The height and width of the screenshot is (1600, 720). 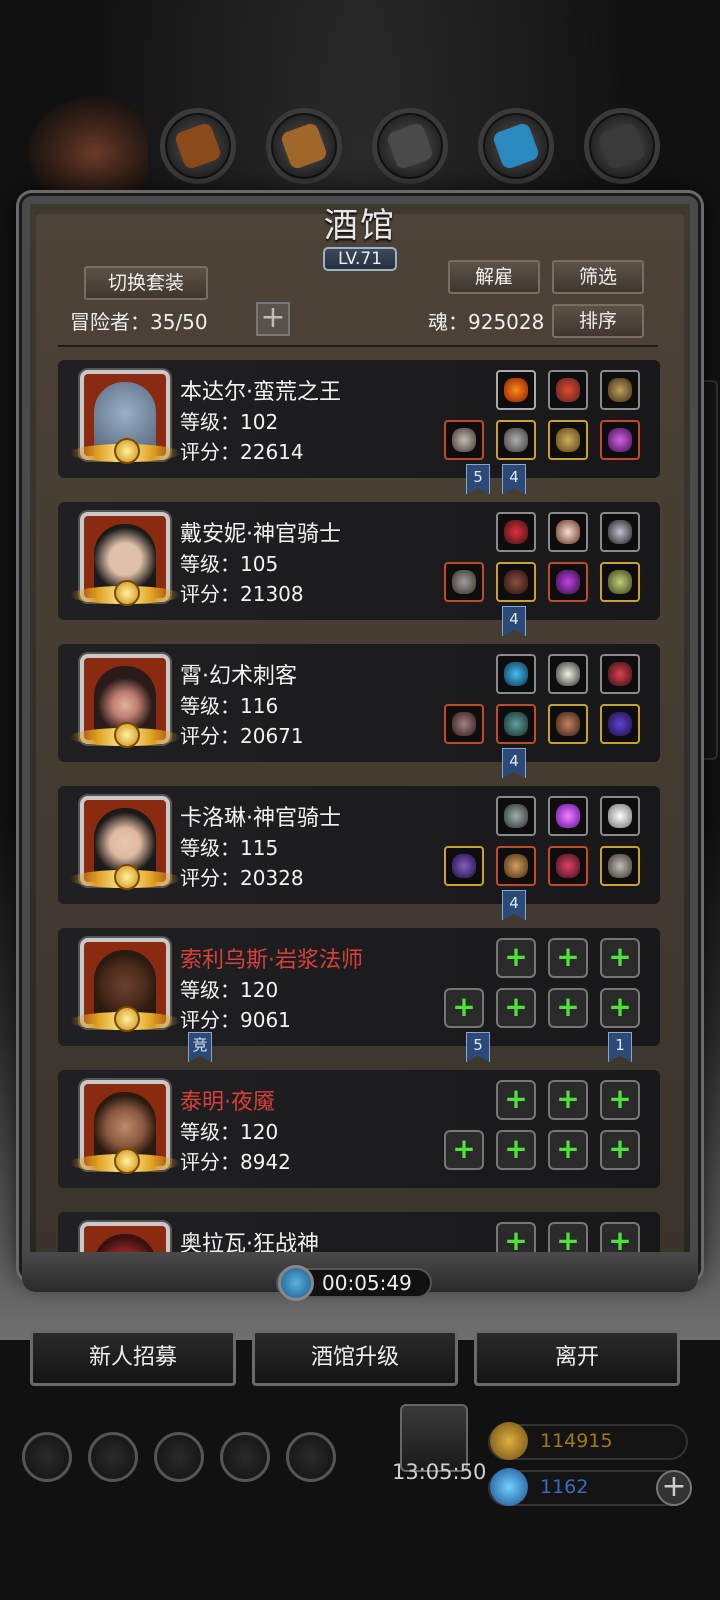 What do you see at coordinates (355, 1358) in the screenshot?
I see `tavern-upgrade-button: 酒馆升级` at bounding box center [355, 1358].